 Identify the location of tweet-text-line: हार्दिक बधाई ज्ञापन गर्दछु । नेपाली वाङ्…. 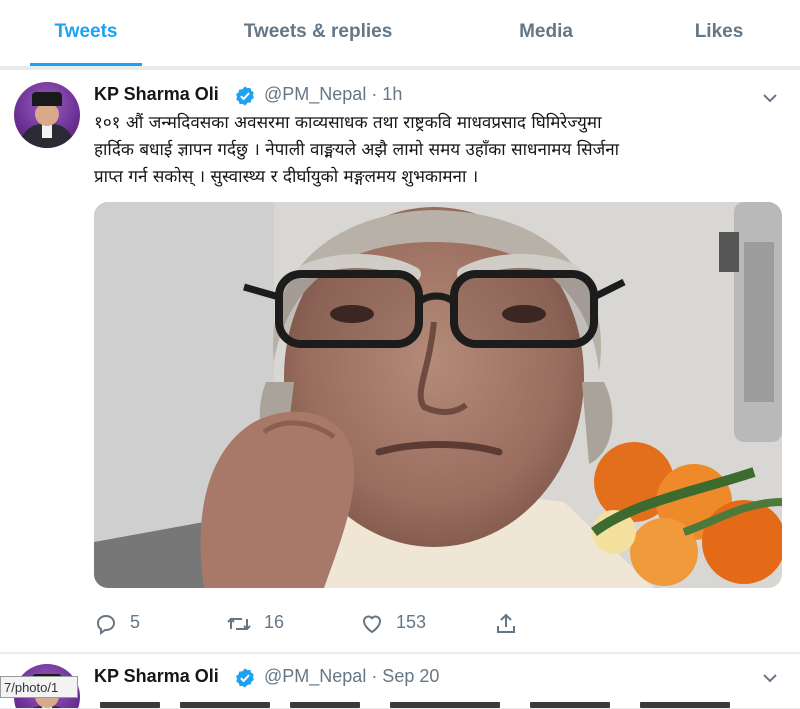
(357, 150).